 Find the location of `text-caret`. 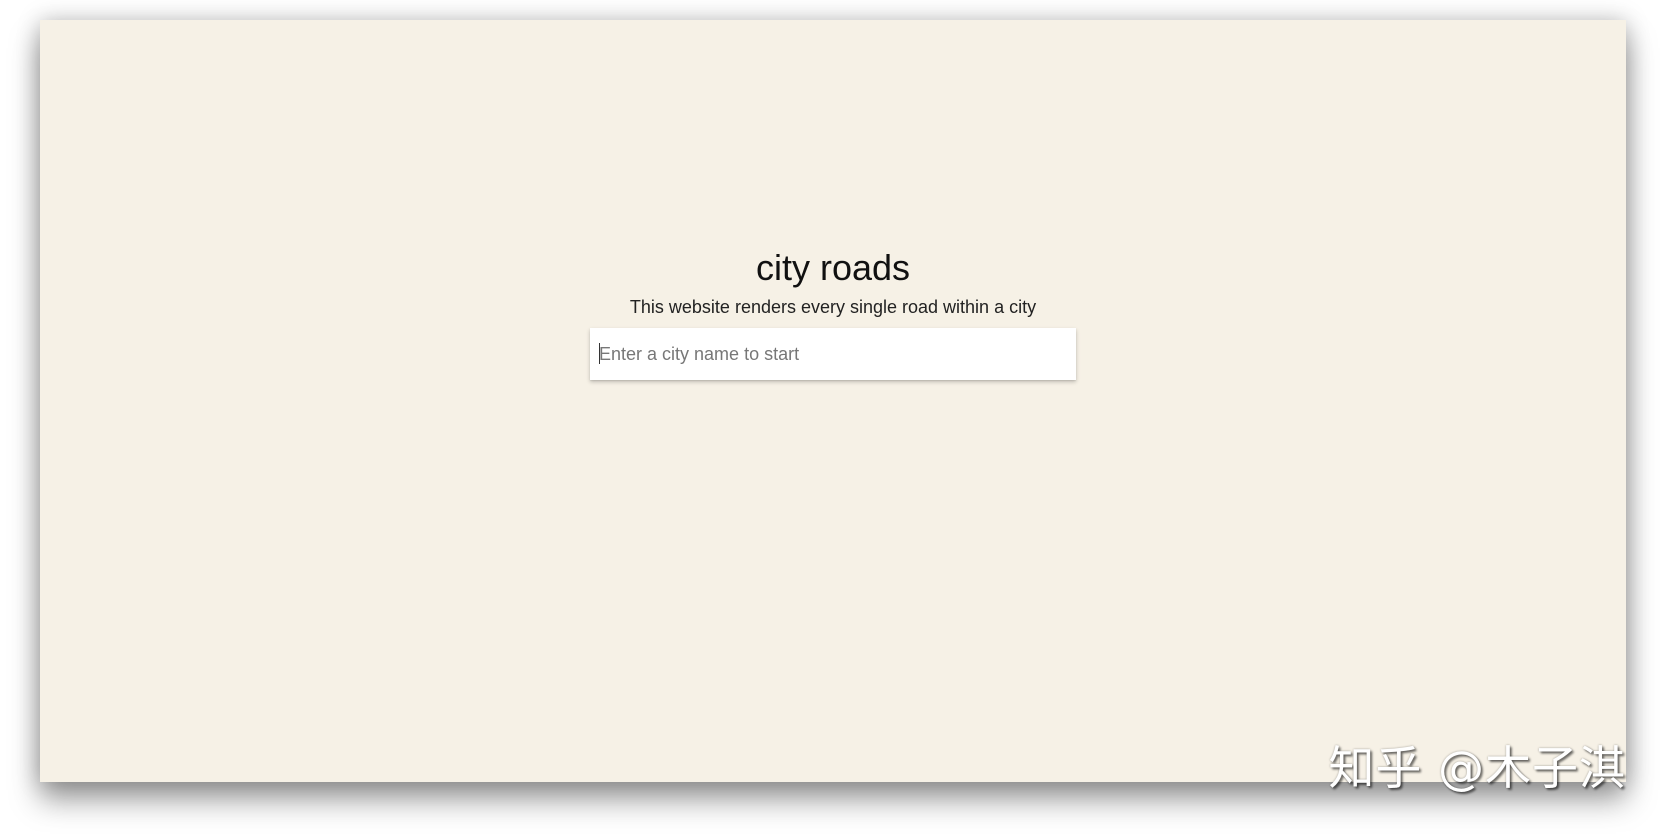

text-caret is located at coordinates (599, 353).